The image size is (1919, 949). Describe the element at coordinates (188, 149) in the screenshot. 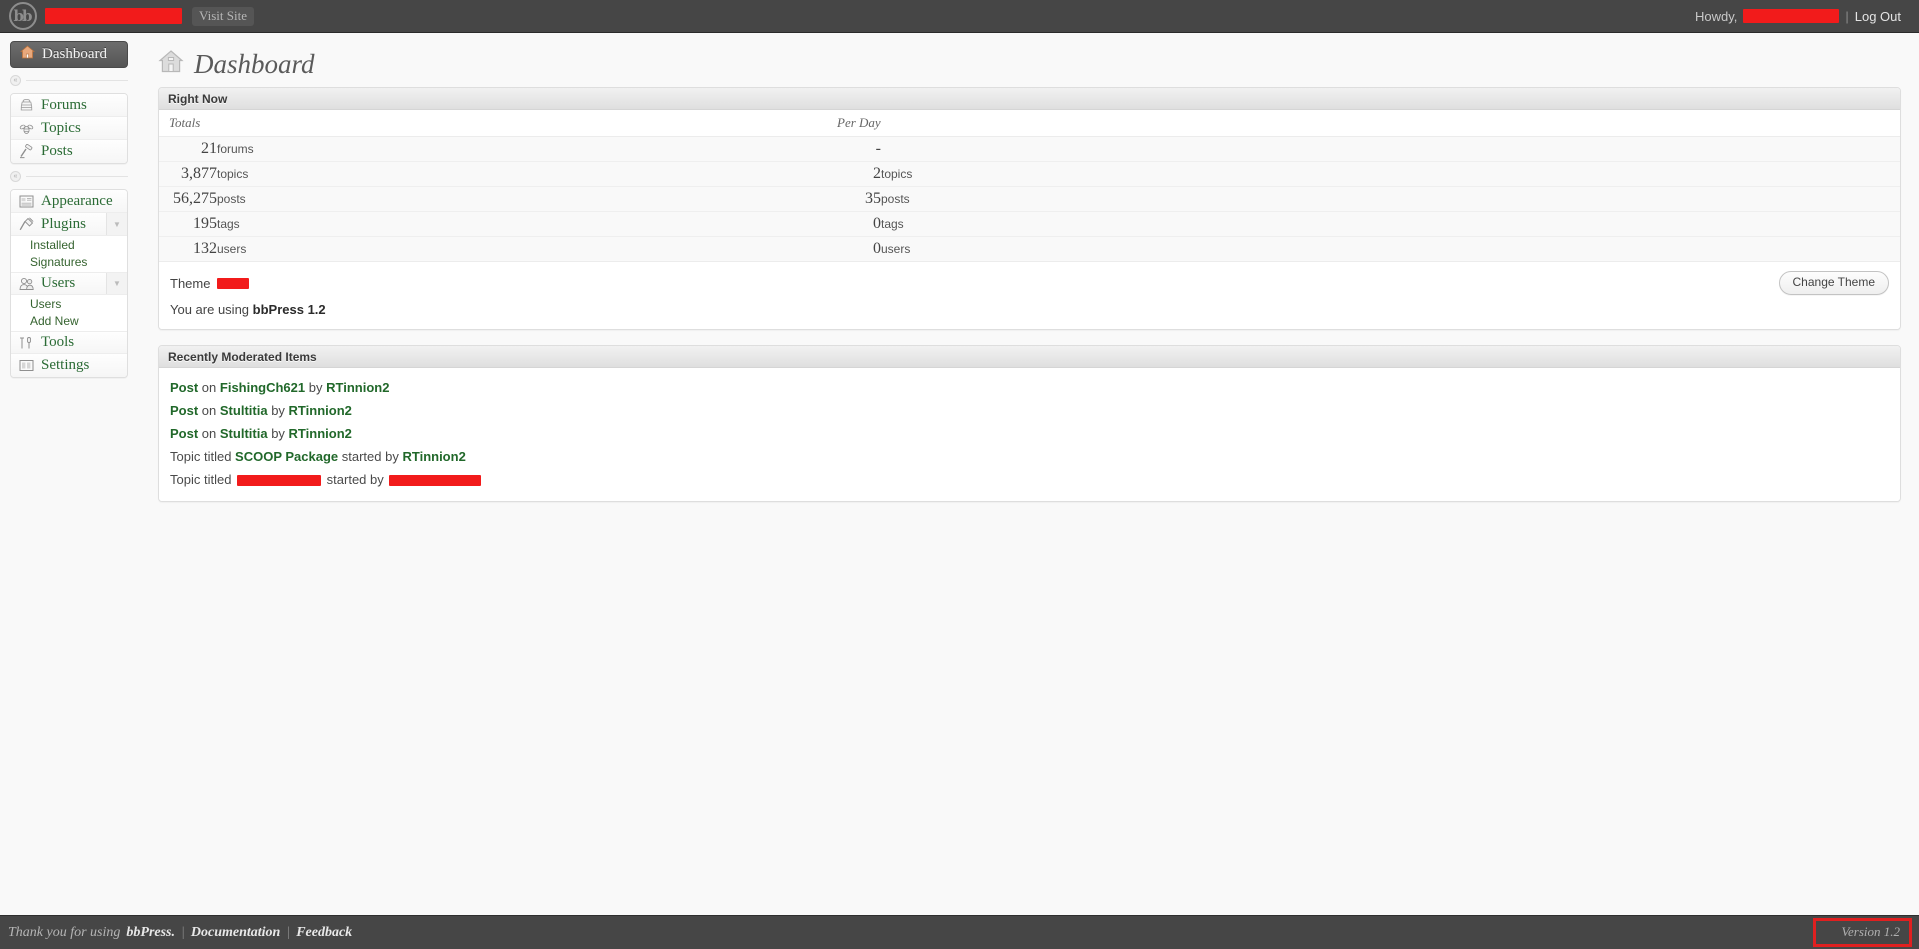

I see `total-value: 21` at that location.